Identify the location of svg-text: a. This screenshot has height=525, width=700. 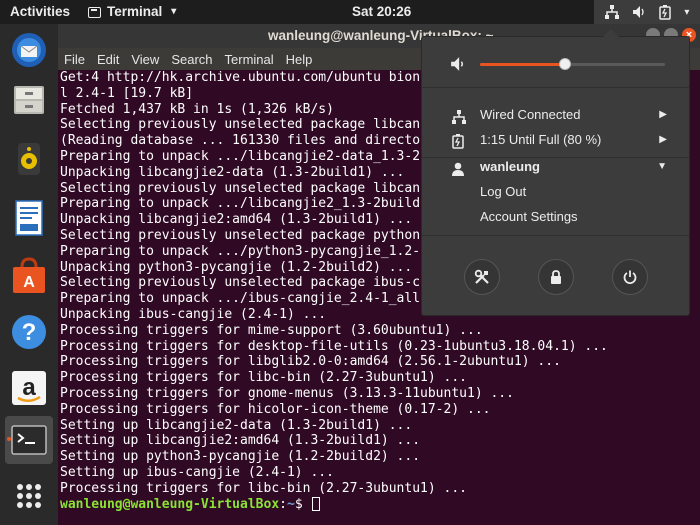
(29, 387).